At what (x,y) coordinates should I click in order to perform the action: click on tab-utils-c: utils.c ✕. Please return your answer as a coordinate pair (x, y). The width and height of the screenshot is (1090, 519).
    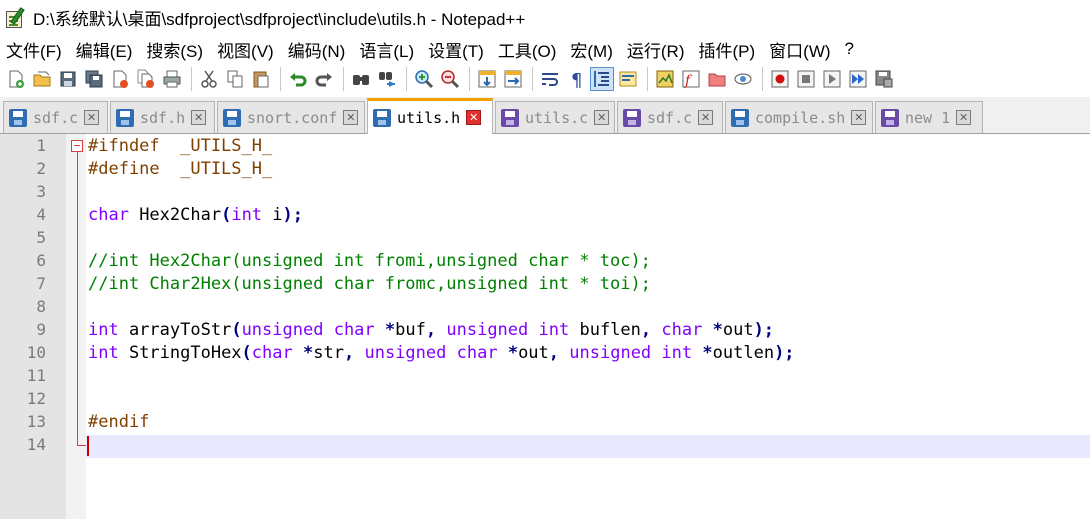
    Looking at the image, I should click on (555, 117).